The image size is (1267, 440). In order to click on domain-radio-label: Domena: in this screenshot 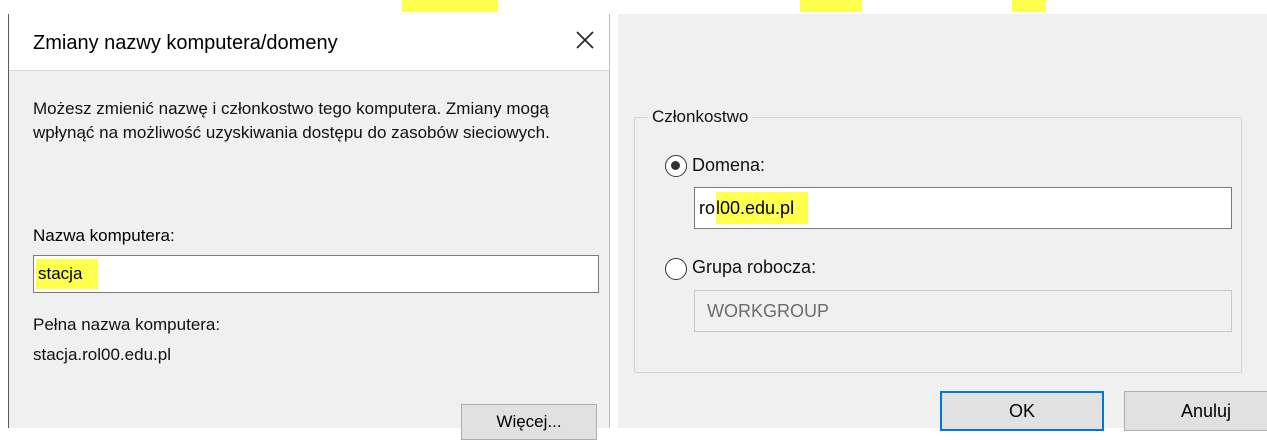, I will do `click(728, 165)`.